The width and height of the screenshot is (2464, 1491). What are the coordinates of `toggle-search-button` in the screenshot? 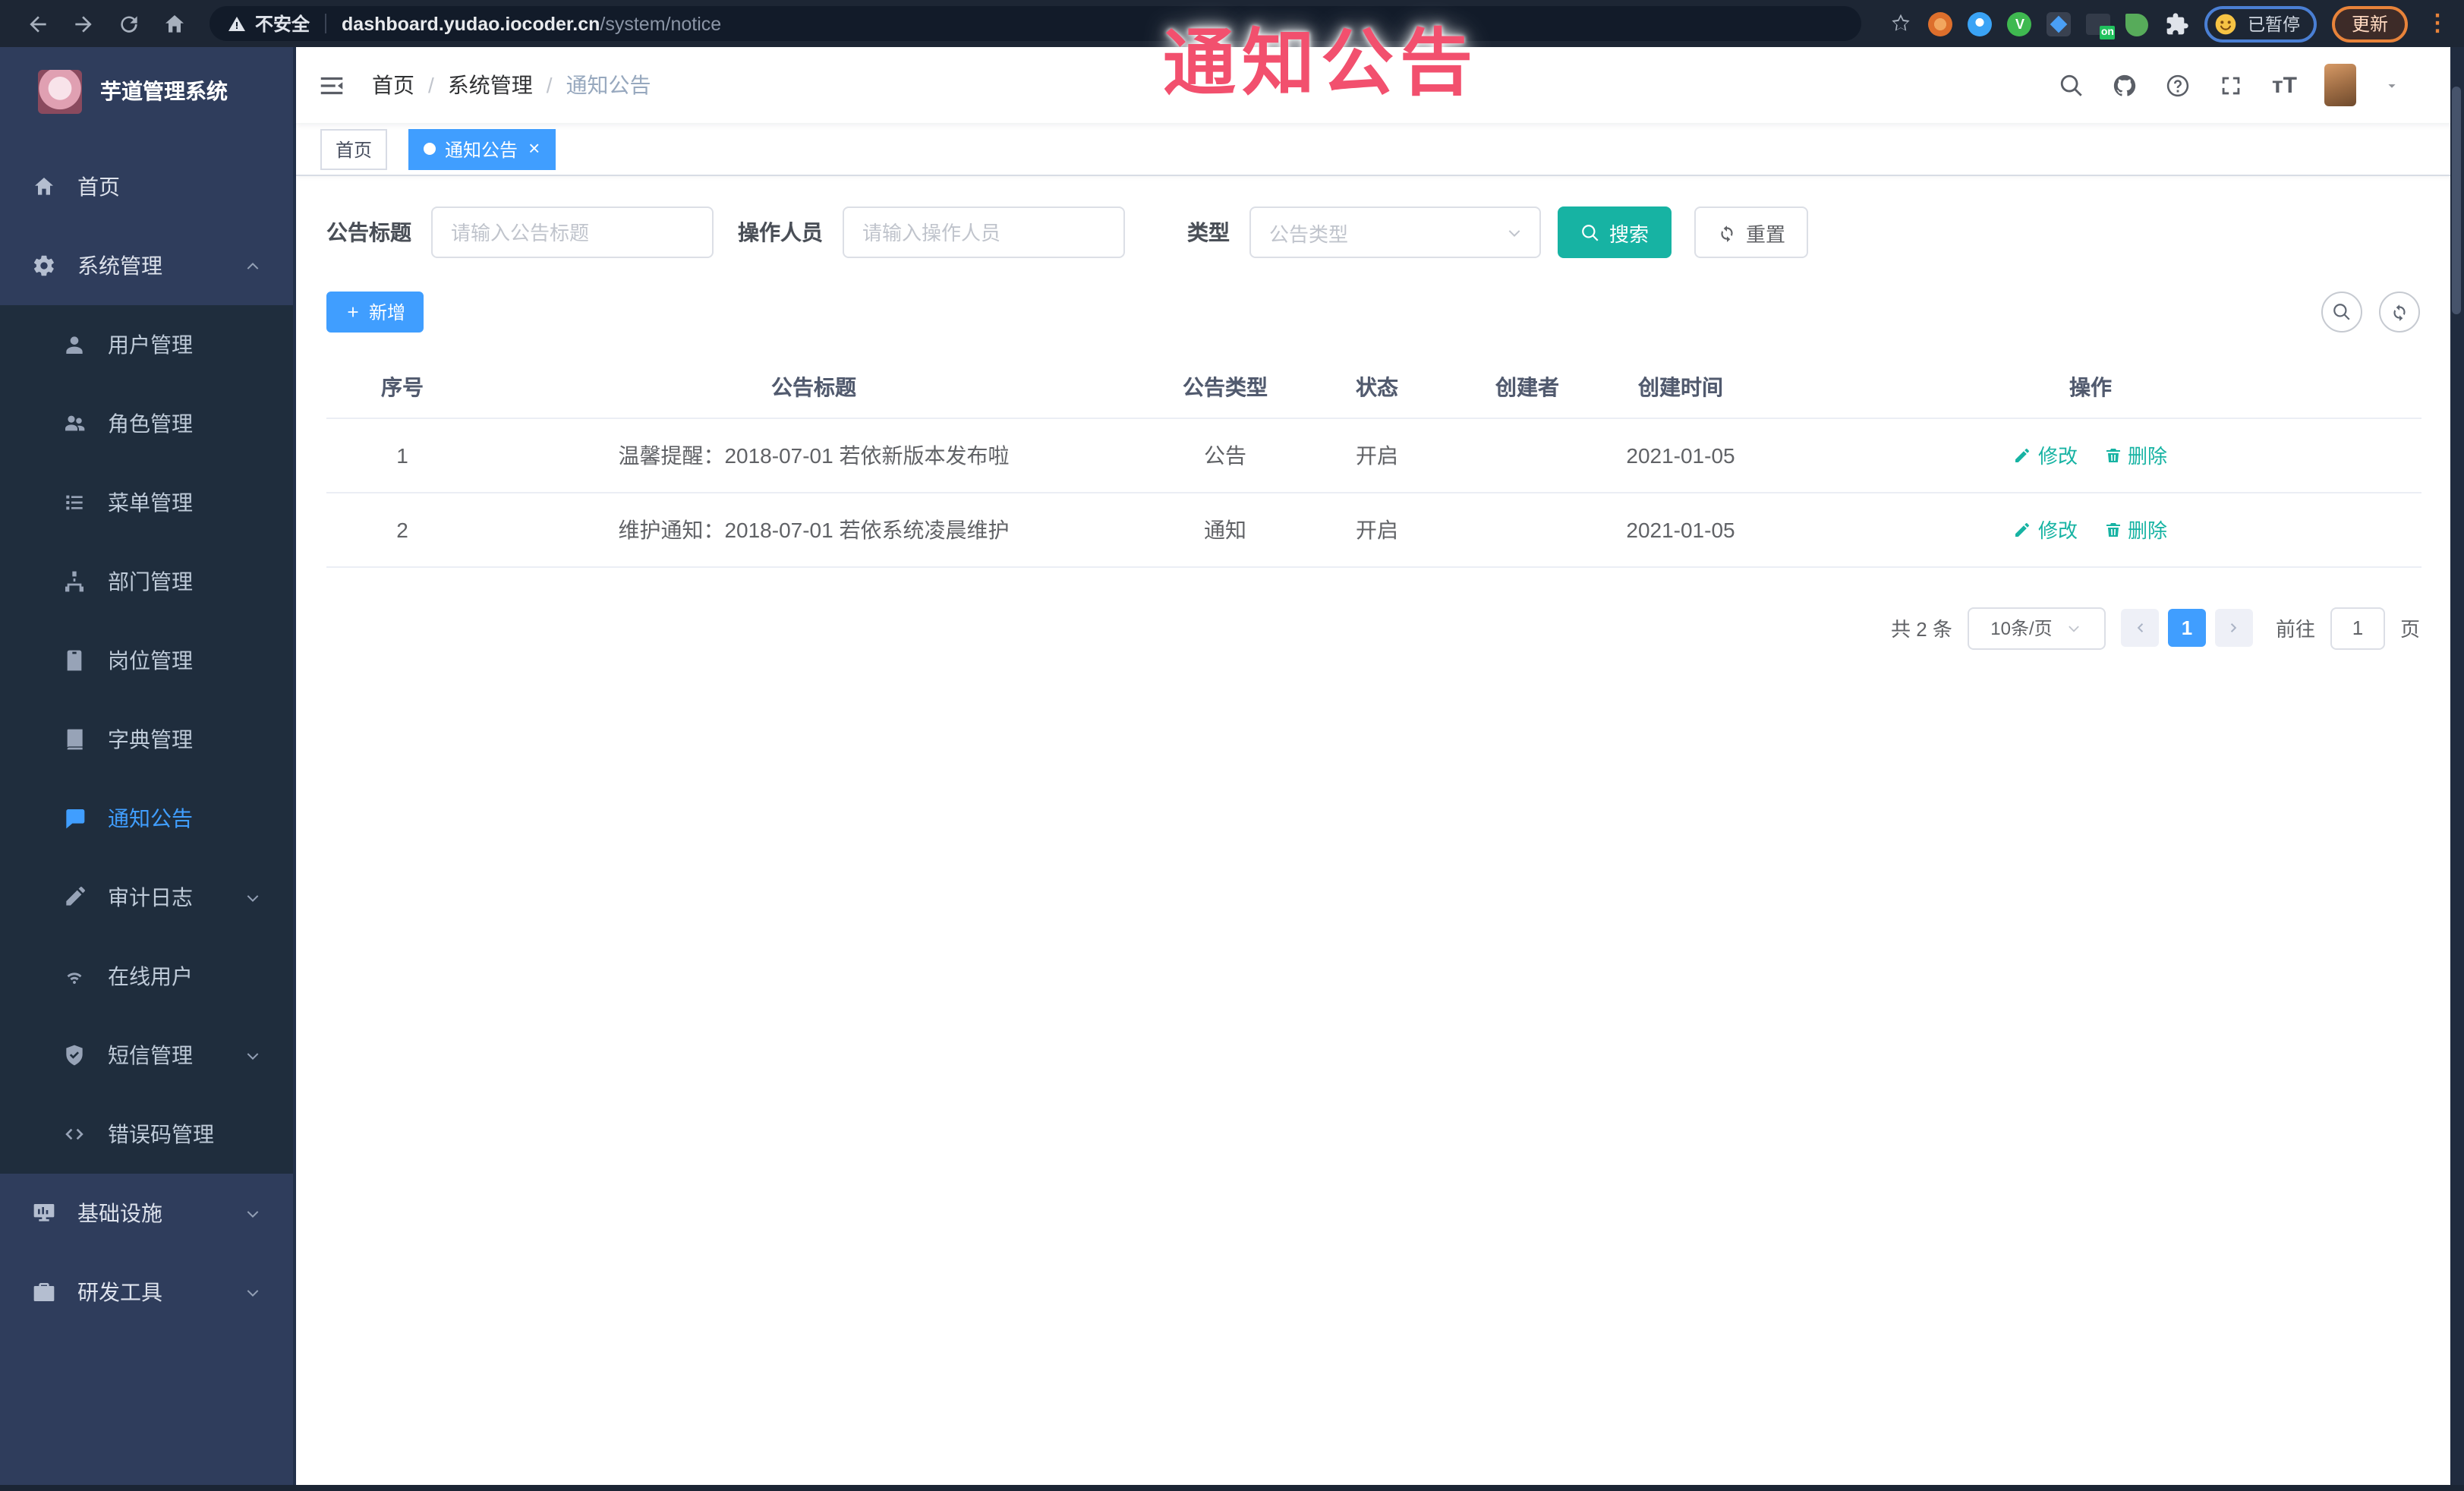 It's located at (2341, 312).